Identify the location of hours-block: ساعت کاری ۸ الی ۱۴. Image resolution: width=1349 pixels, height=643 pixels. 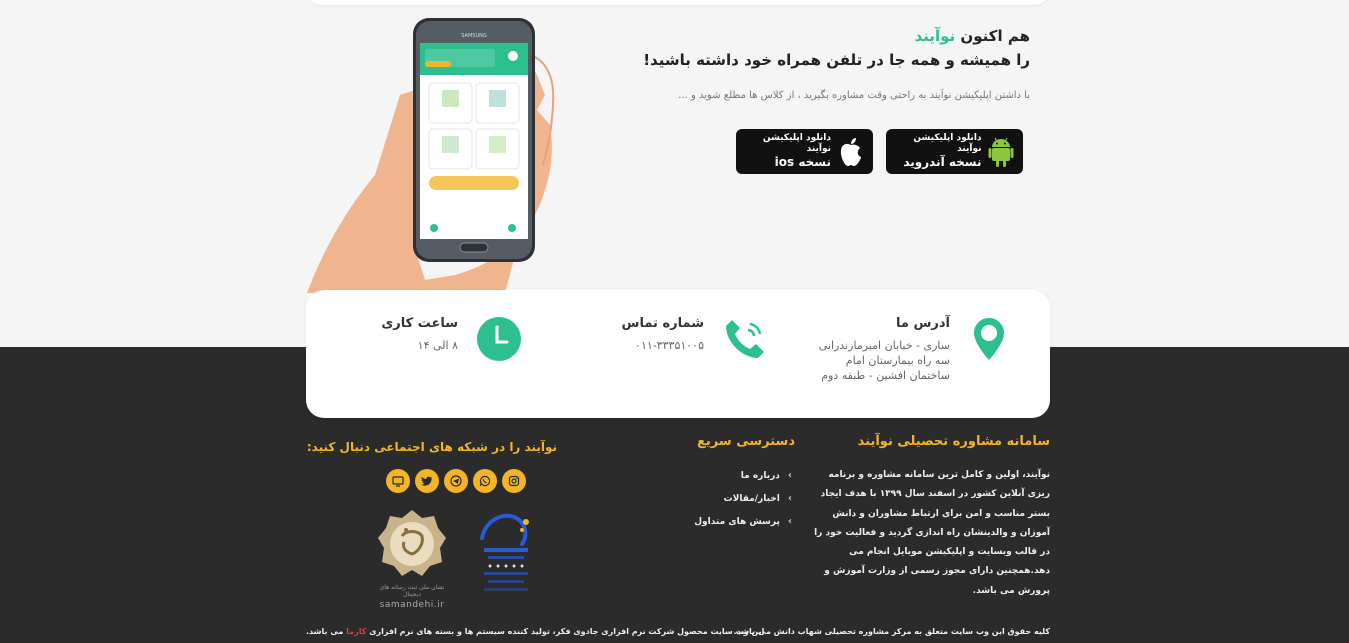
(419, 335).